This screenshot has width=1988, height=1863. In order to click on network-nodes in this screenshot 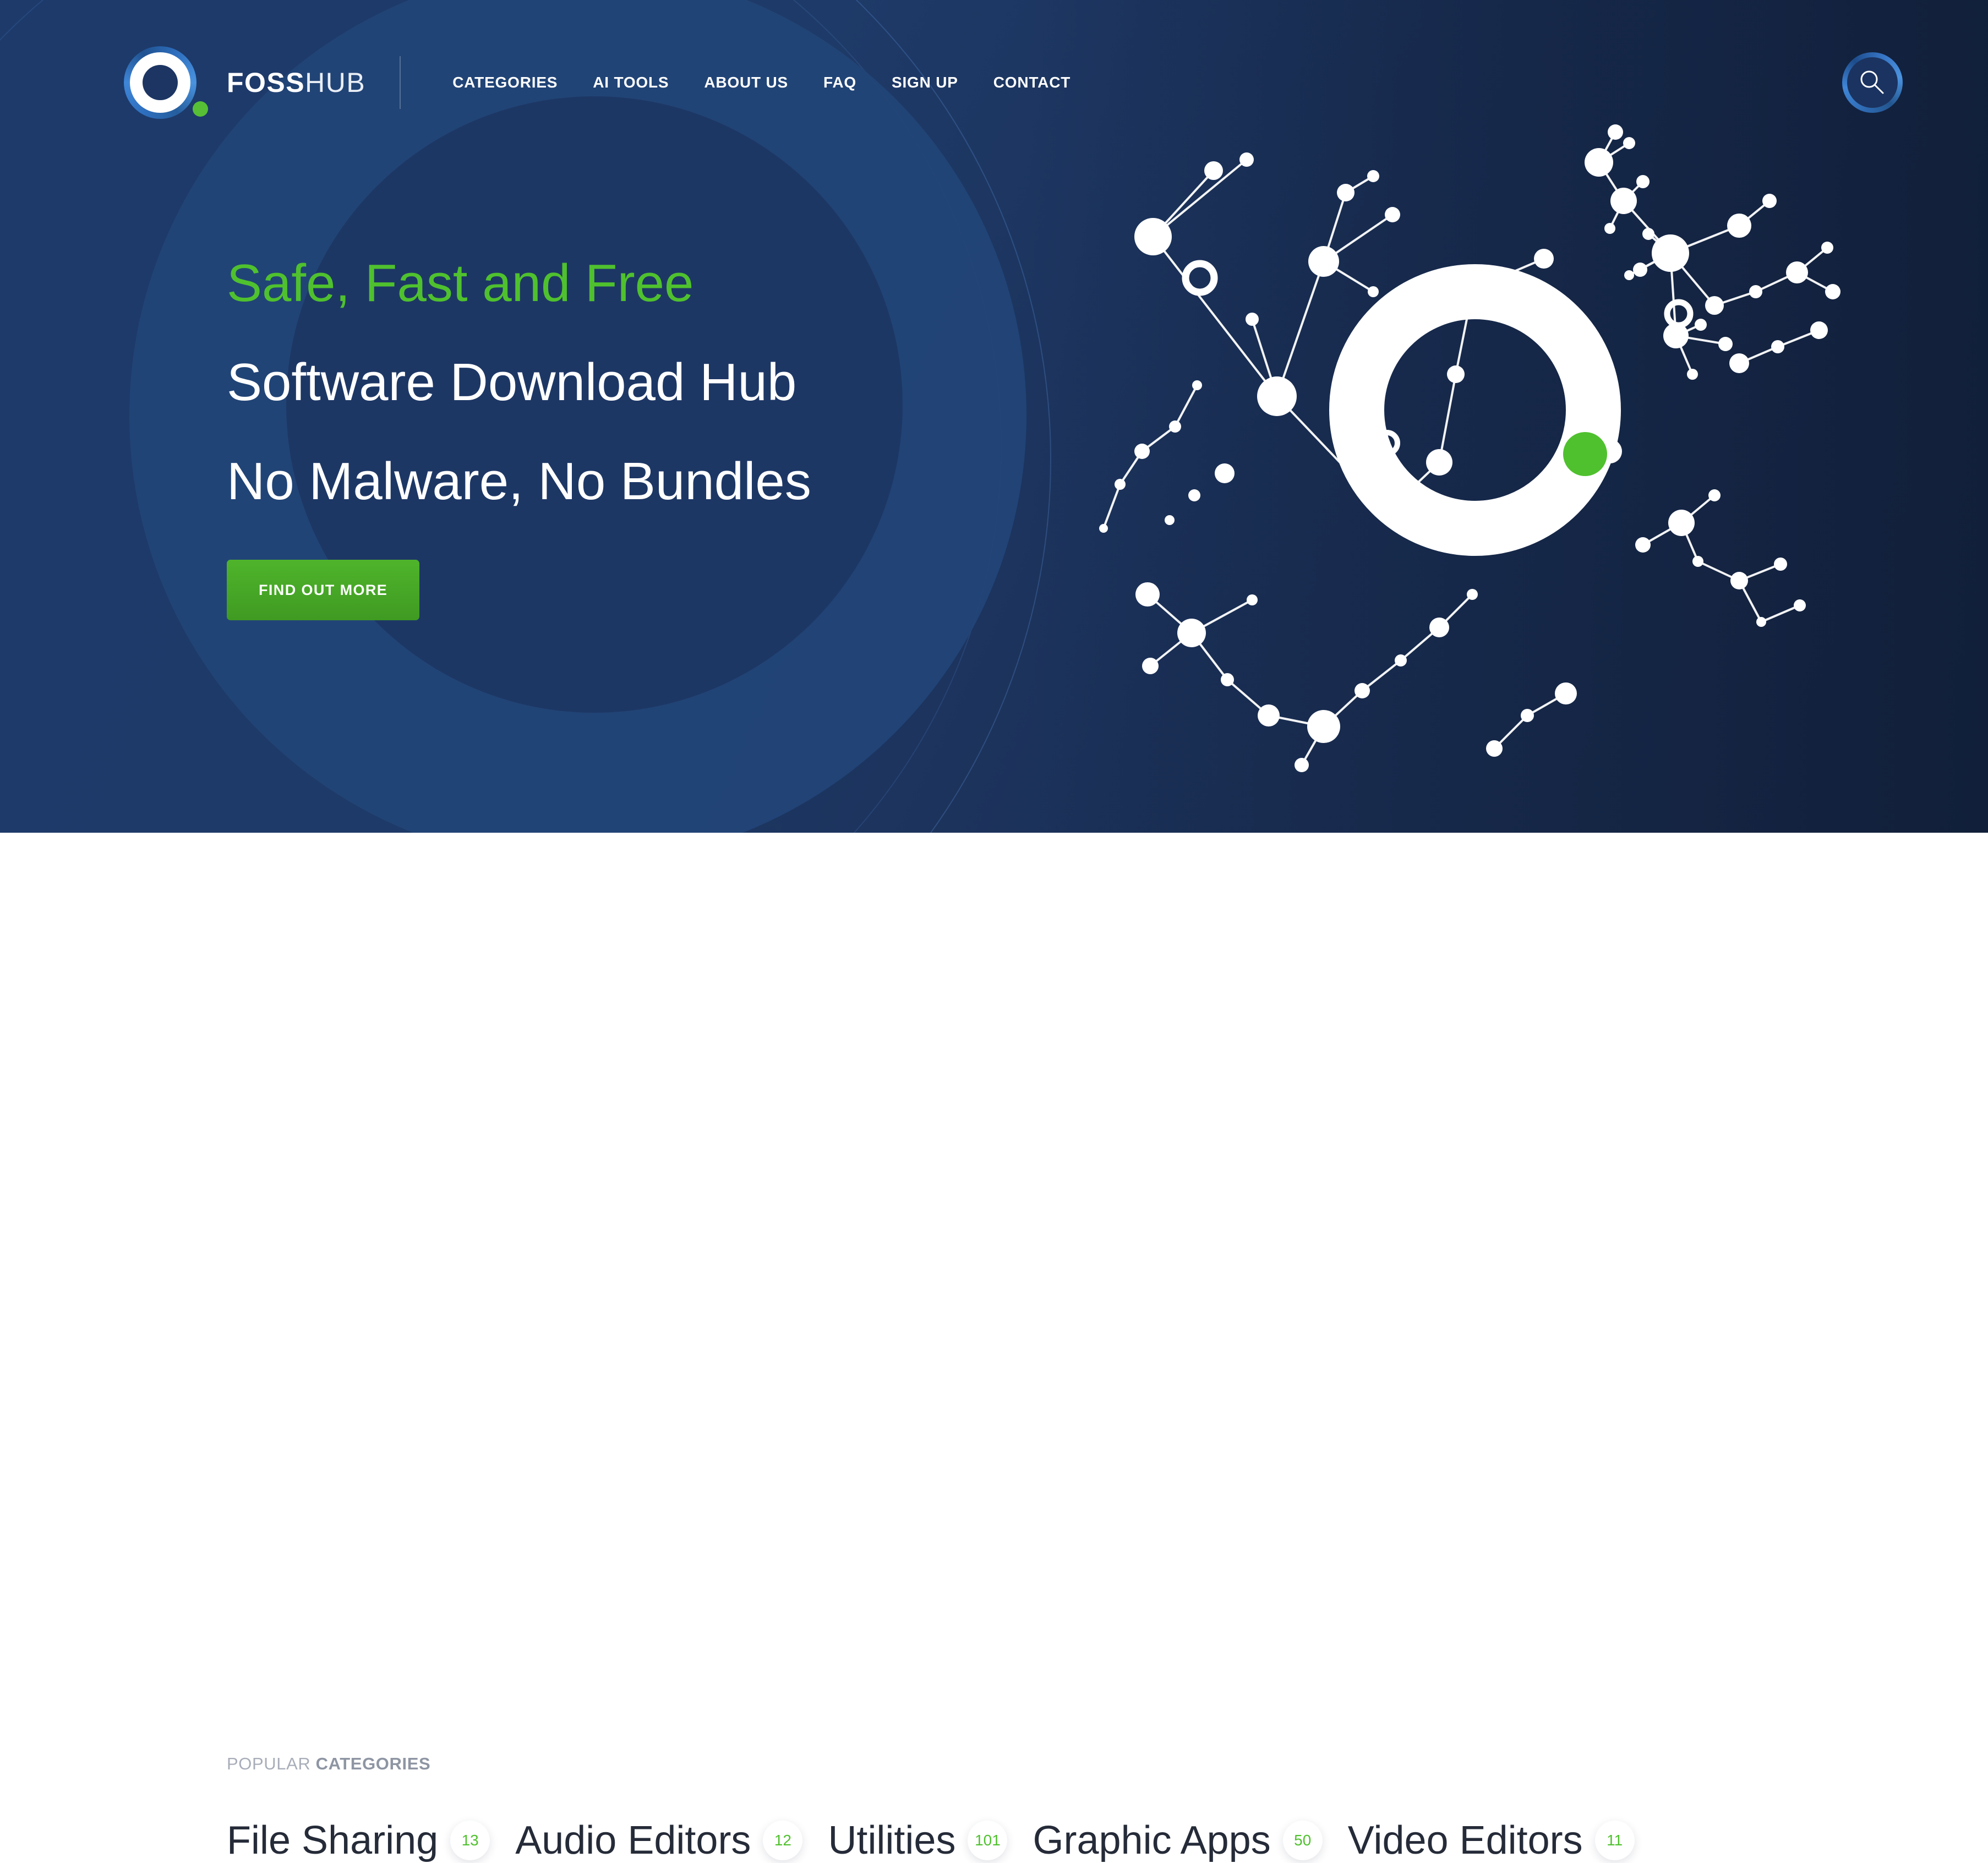, I will do `click(1469, 448)`.